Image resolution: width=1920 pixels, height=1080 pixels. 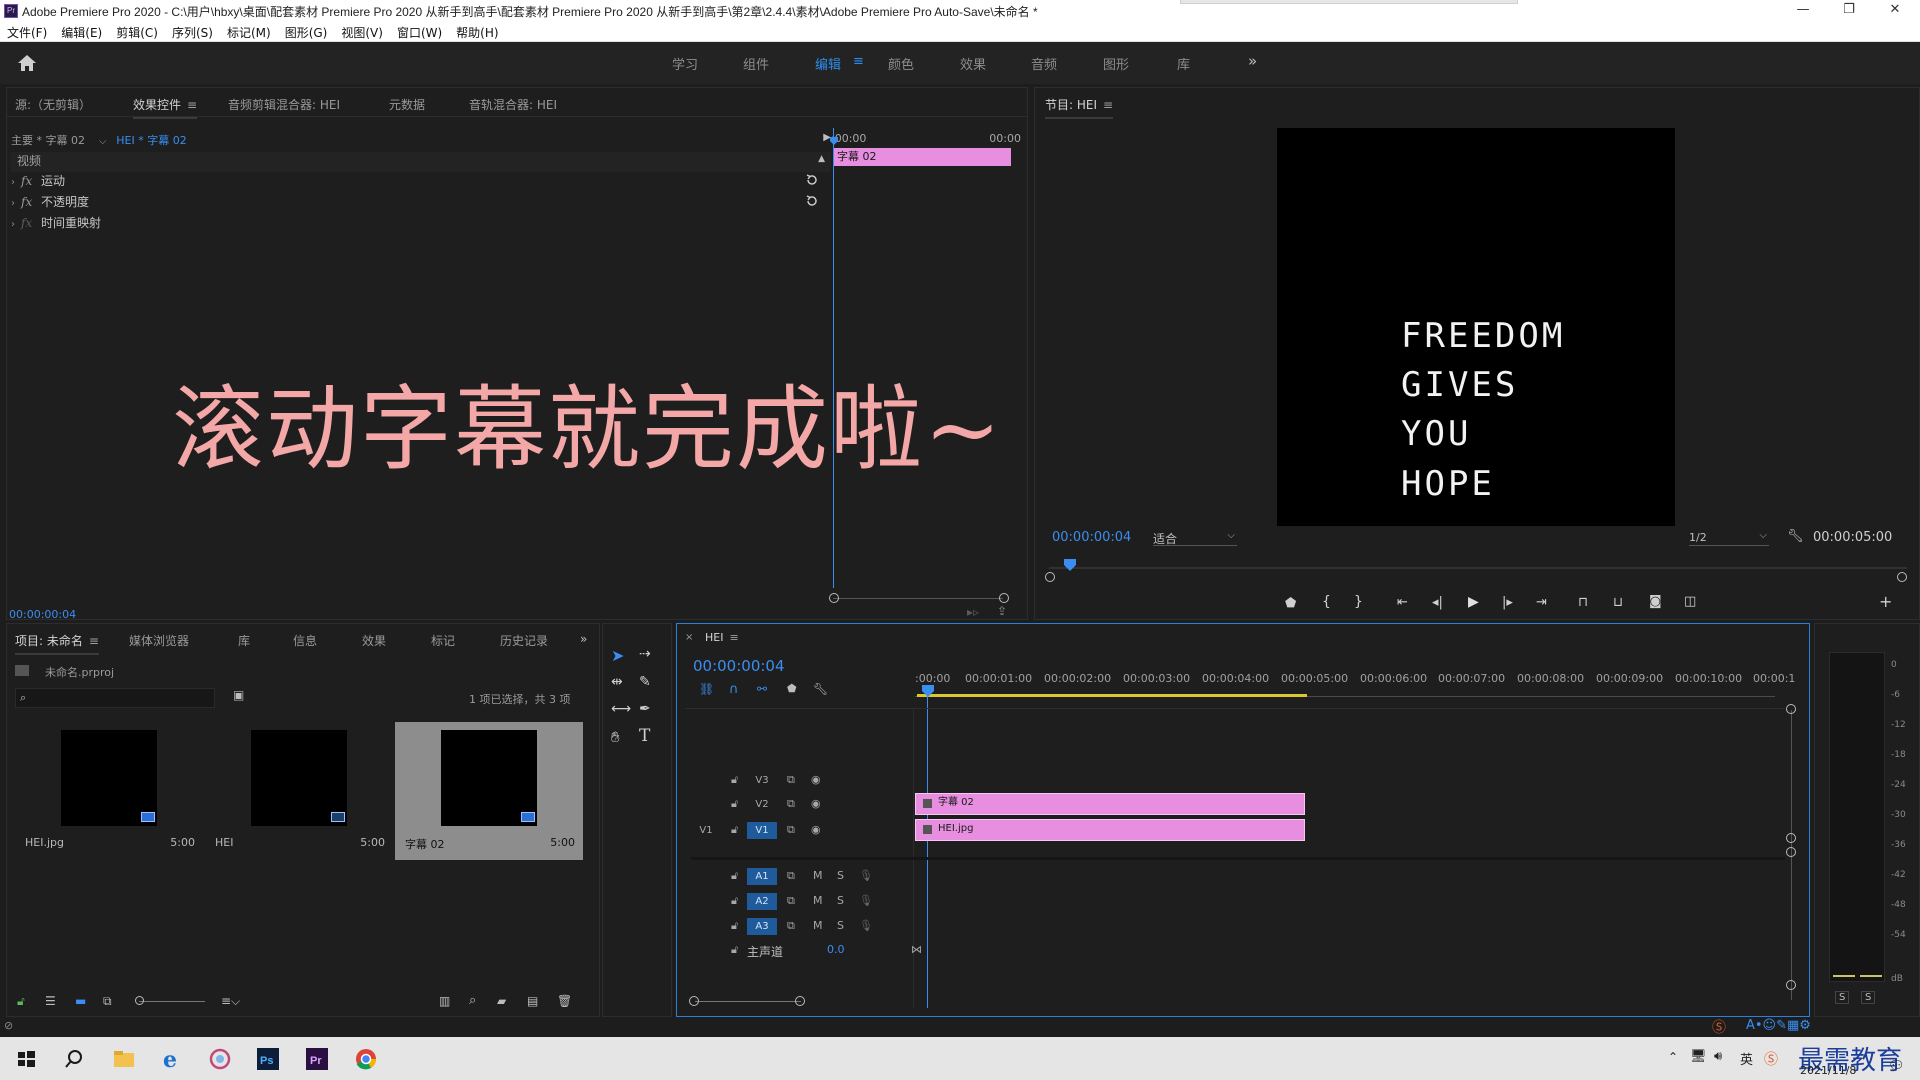 What do you see at coordinates (748, 1001) in the screenshot?
I see `timeline-h-scrollbar` at bounding box center [748, 1001].